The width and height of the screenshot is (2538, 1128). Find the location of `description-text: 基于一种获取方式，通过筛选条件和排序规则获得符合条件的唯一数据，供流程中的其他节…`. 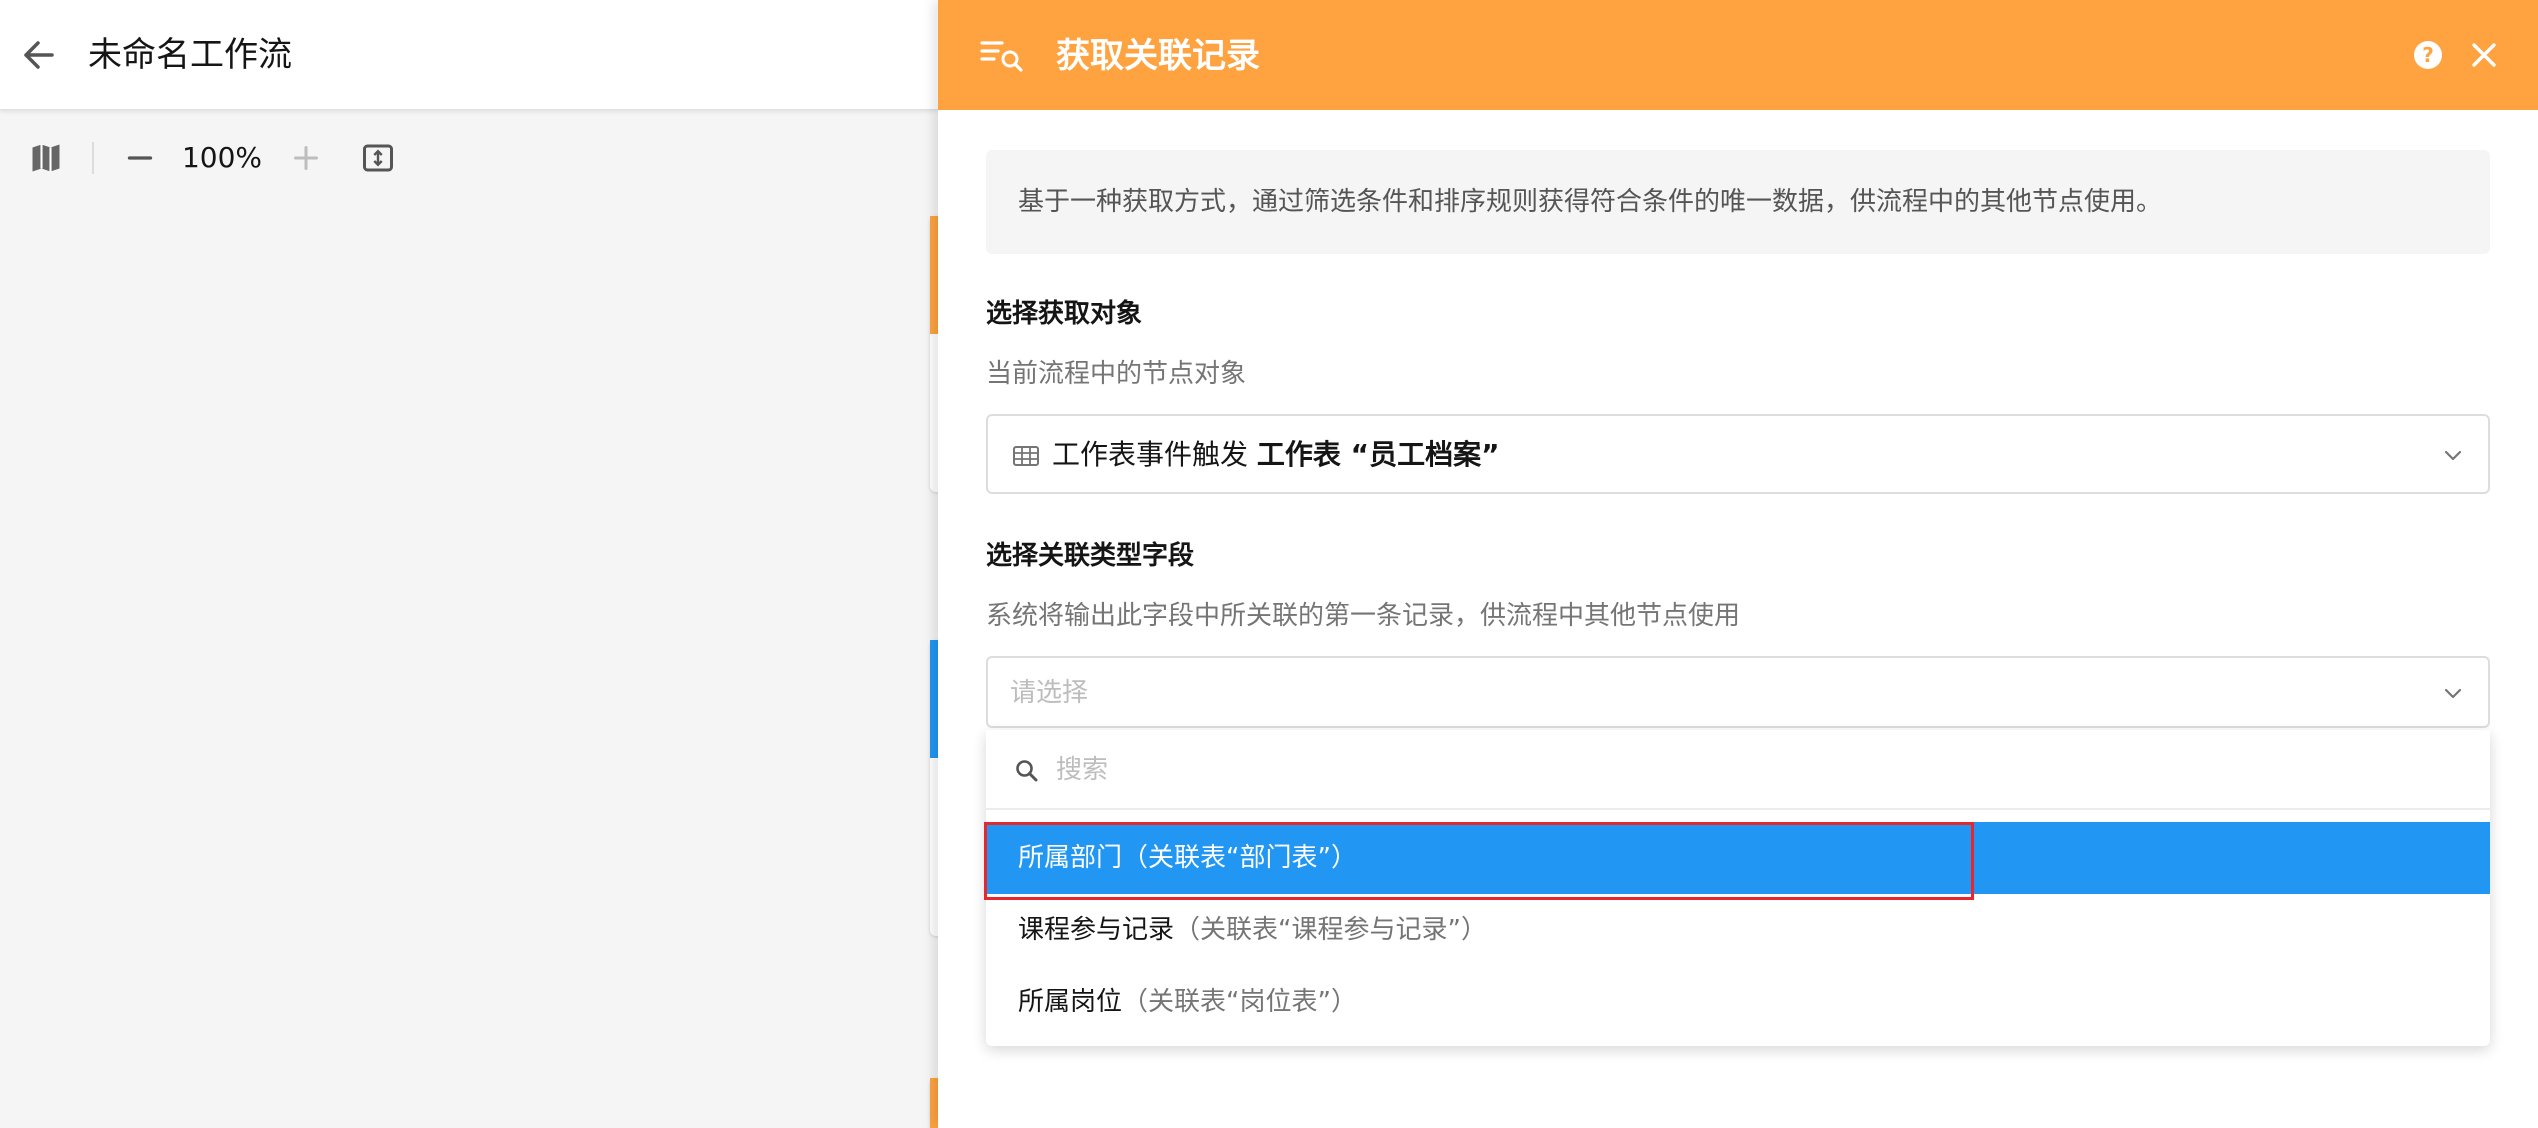

description-text: 基于一种获取方式，通过筛选条件和排序规则获得符合条件的唯一数据，供流程中的其他节… is located at coordinates (1590, 202).